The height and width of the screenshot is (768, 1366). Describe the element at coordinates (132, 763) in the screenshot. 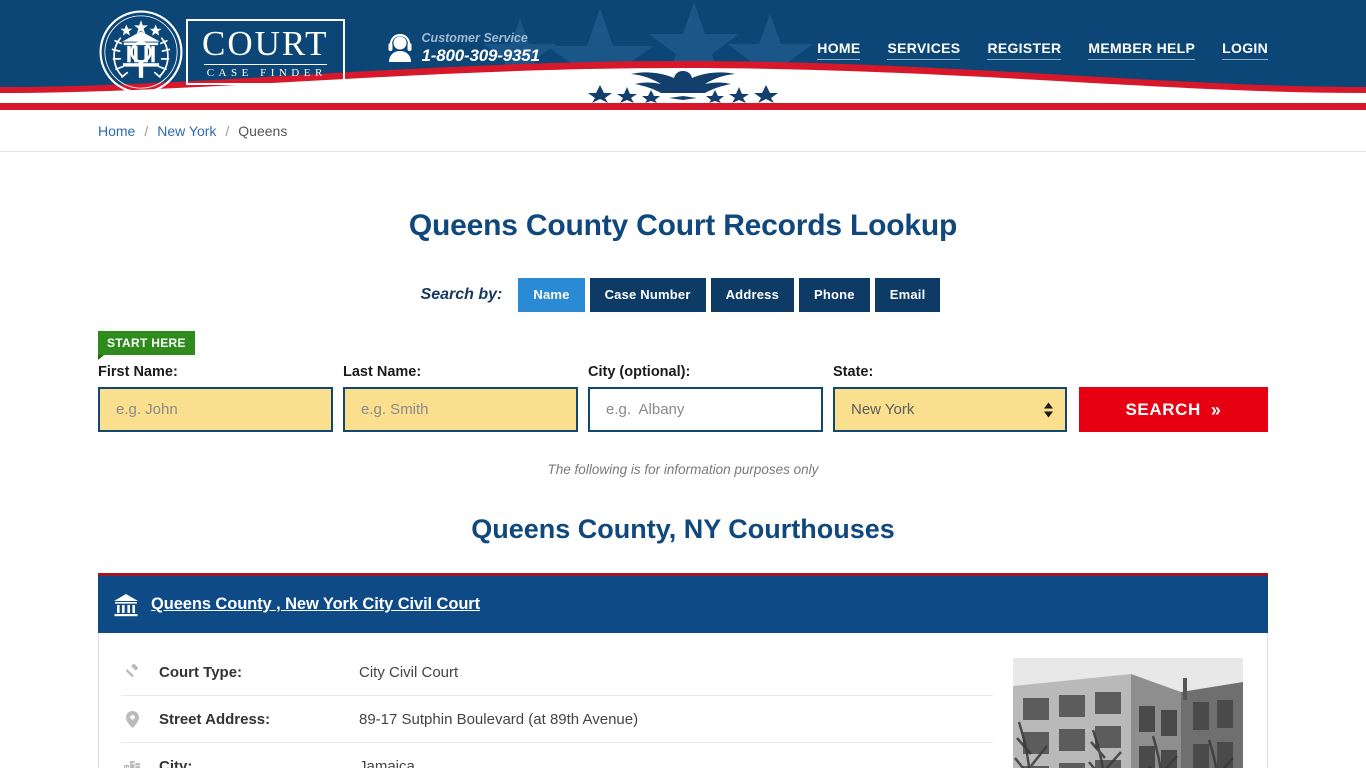

I see `city-icon` at that location.